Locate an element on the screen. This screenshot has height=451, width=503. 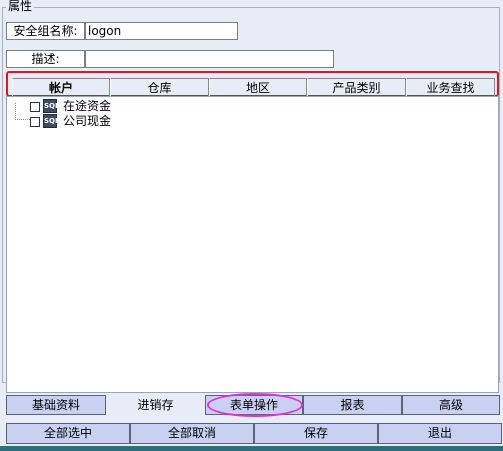
module-tab-basic-data: 基础资料 is located at coordinates (56, 405).